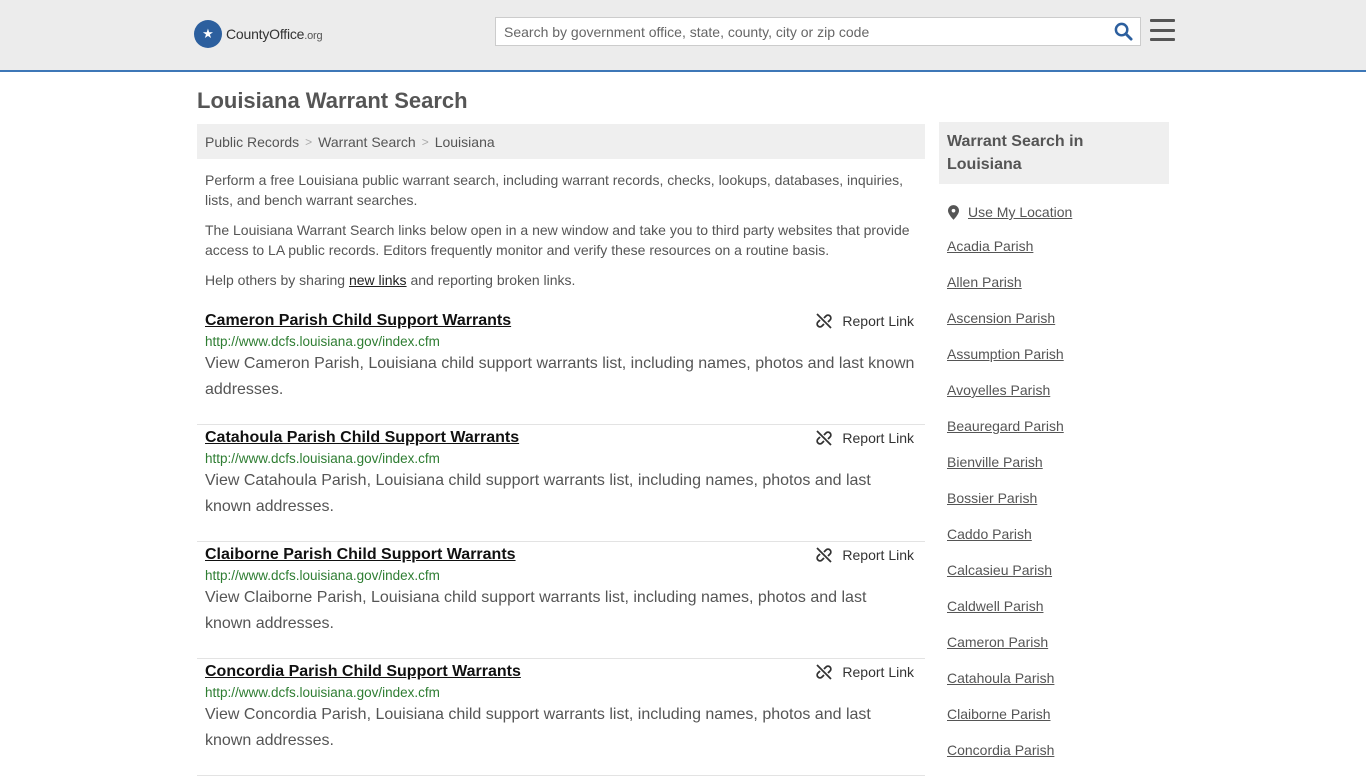  What do you see at coordinates (1054, 153) in the screenshot?
I see `sidebar-title: Warrant Search in Louisiana` at bounding box center [1054, 153].